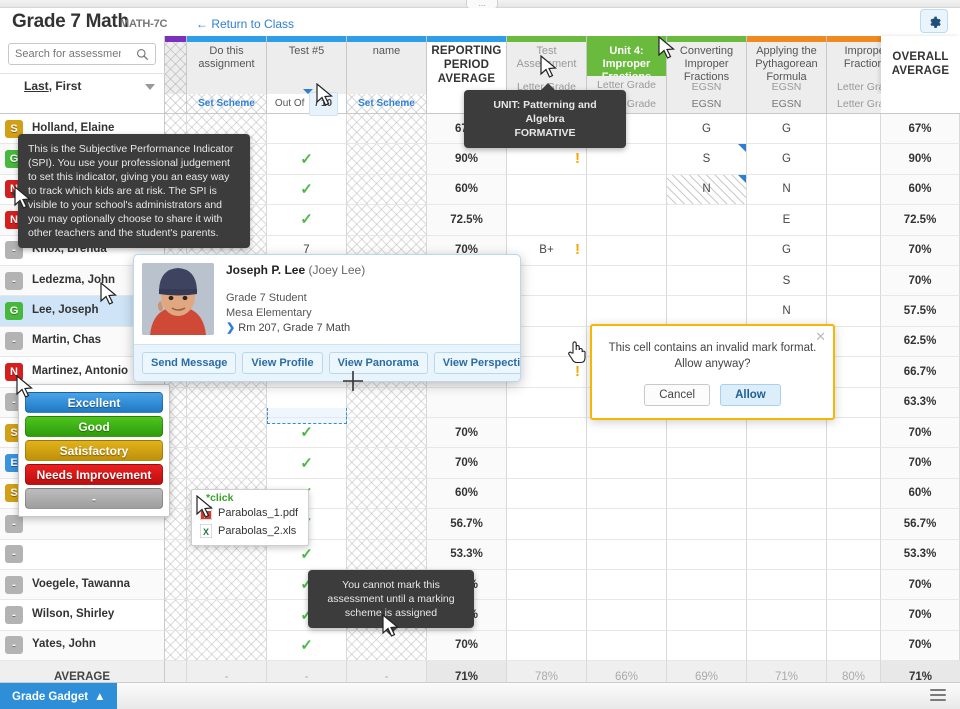  Describe the element at coordinates (189, 363) in the screenshot. I see `send-message-button: Send Message` at that location.